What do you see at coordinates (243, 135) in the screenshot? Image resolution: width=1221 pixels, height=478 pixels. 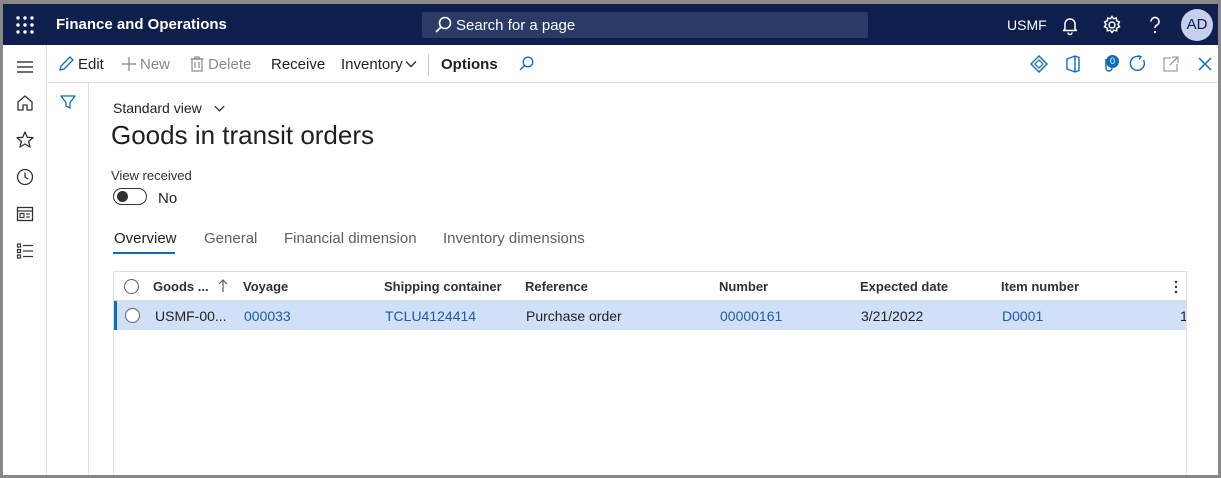 I see `page-title: Goods in transit orders` at bounding box center [243, 135].